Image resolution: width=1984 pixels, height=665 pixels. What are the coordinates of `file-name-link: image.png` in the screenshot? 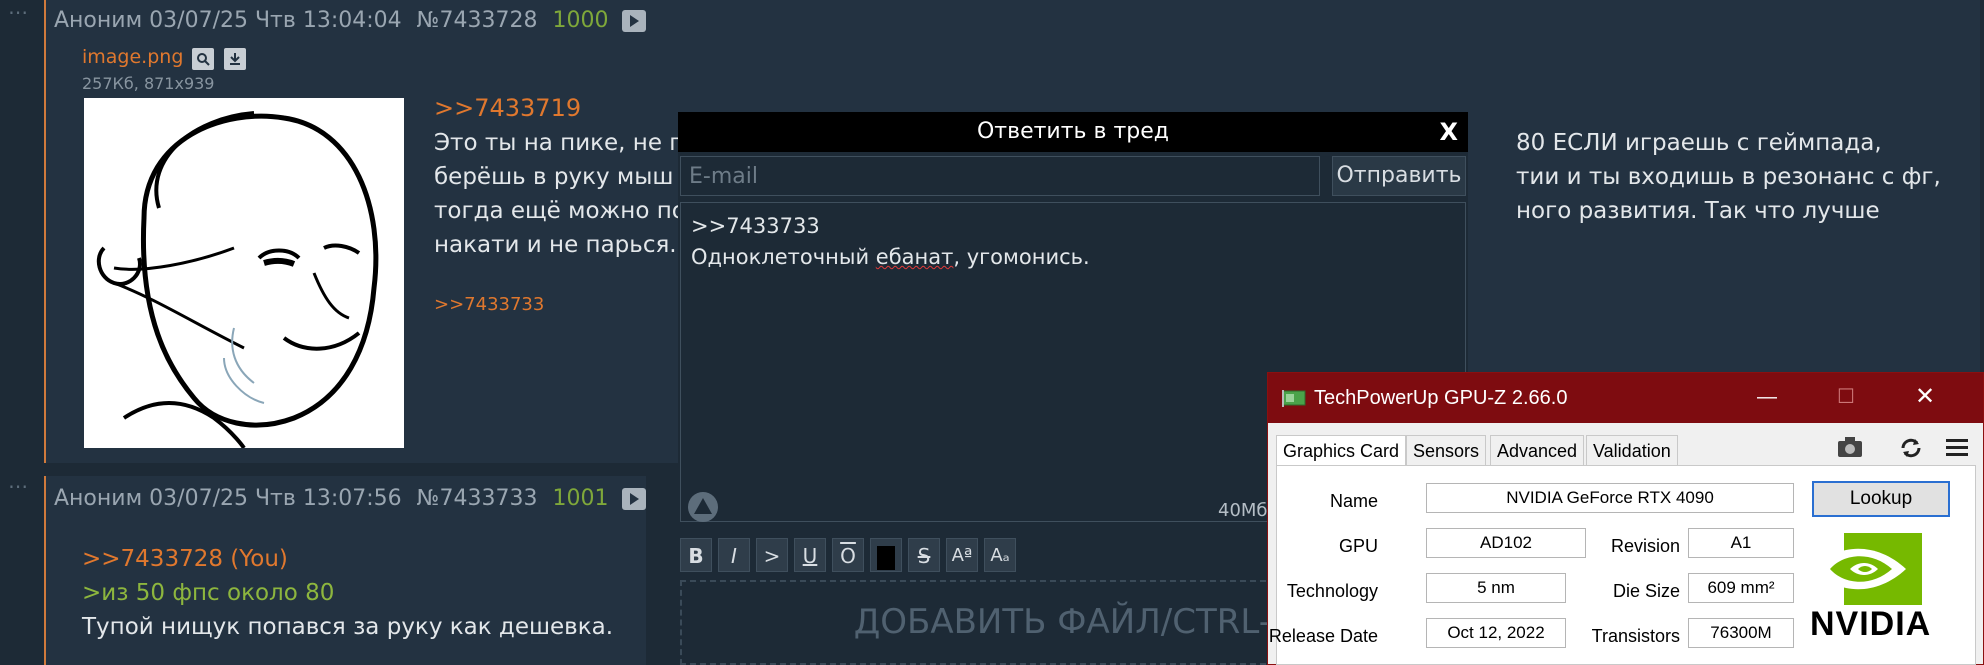 It's located at (132, 57).